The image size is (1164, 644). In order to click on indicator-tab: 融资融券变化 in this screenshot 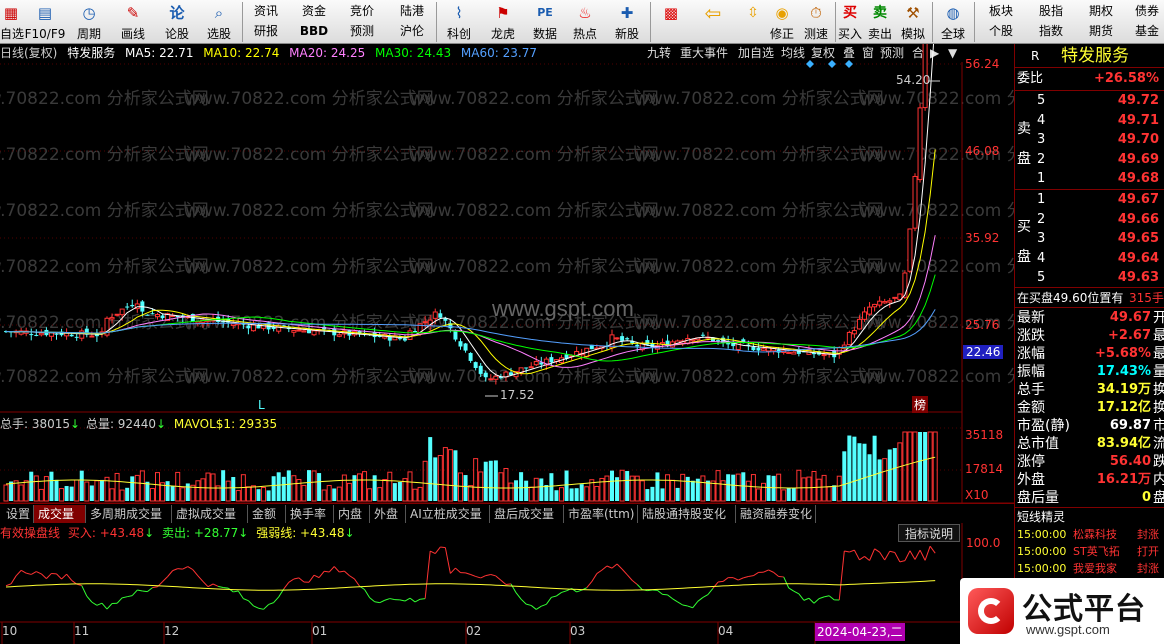, I will do `click(776, 514)`.